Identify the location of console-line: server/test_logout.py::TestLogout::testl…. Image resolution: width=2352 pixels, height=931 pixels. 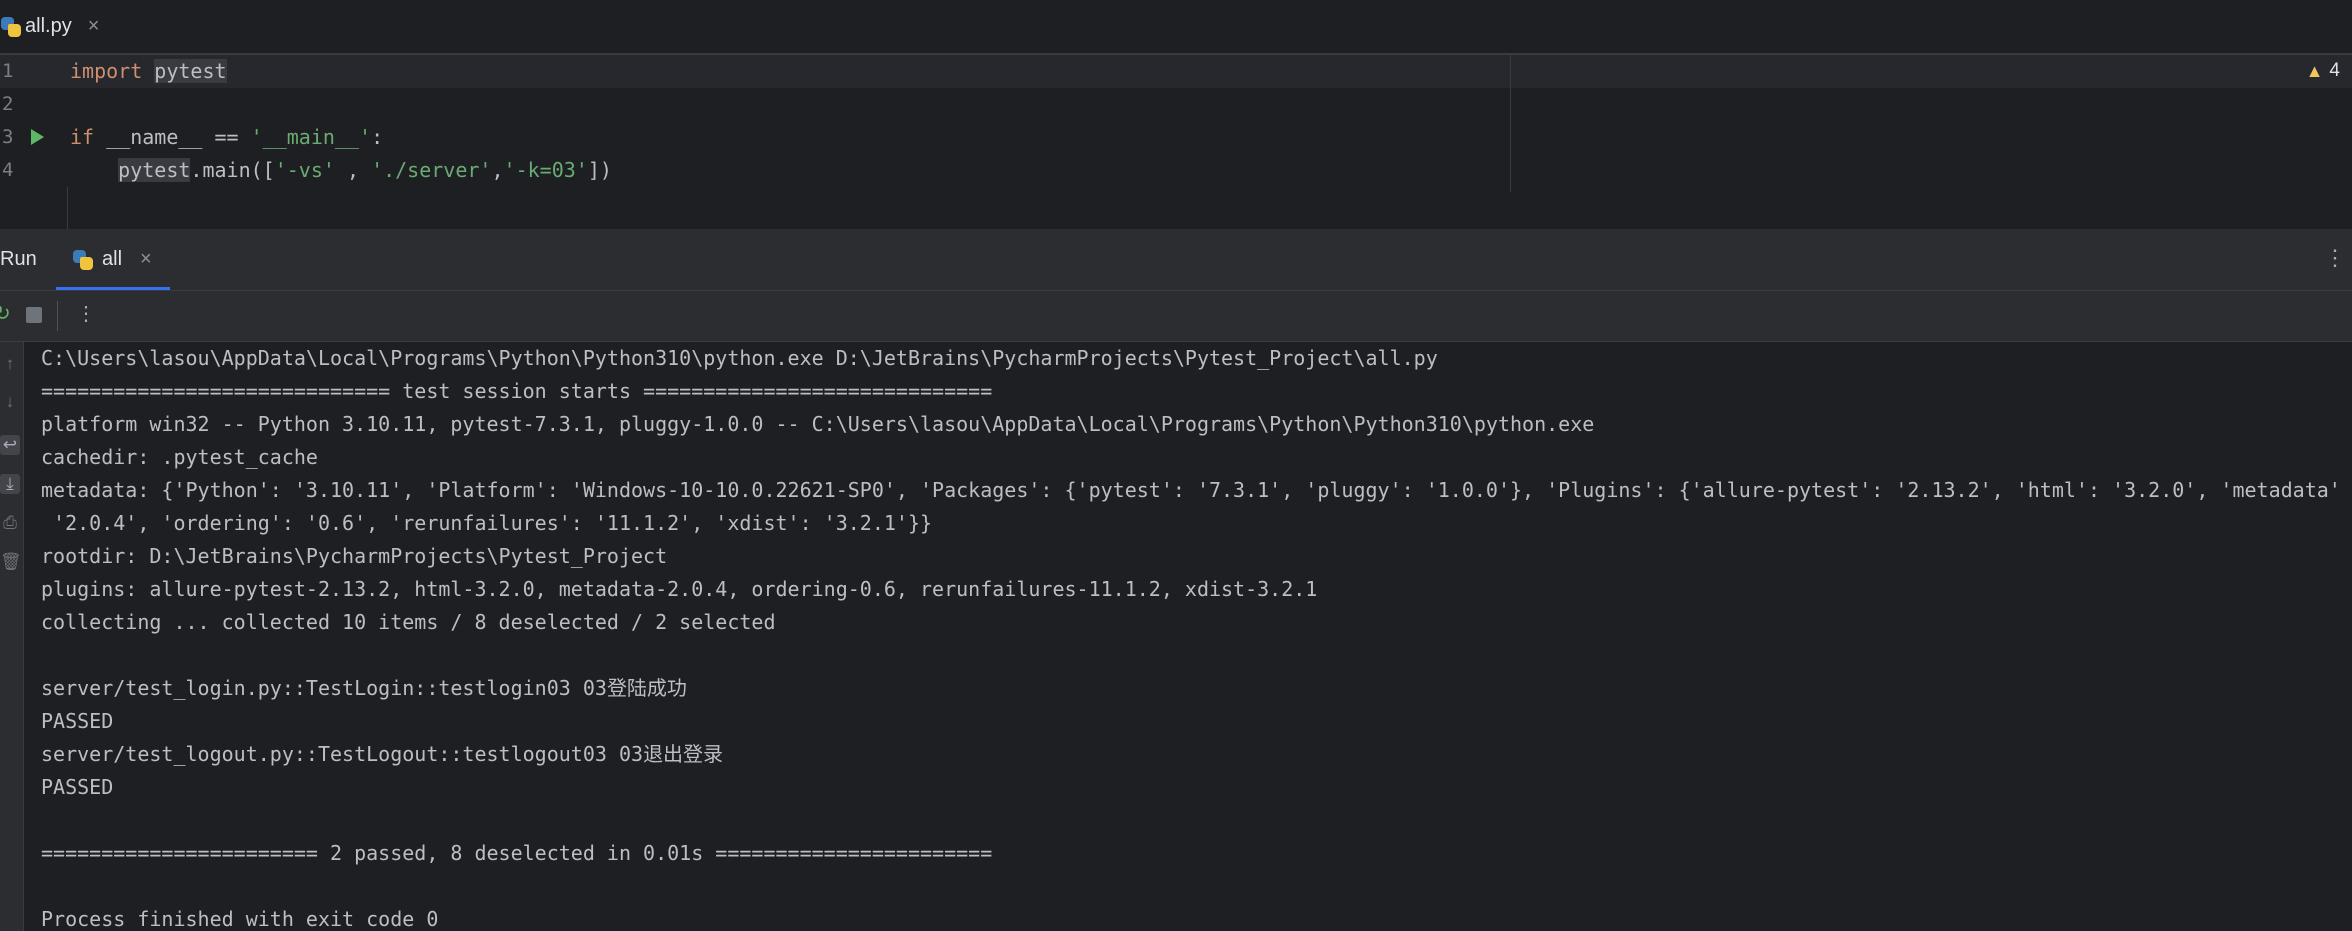
(382, 754).